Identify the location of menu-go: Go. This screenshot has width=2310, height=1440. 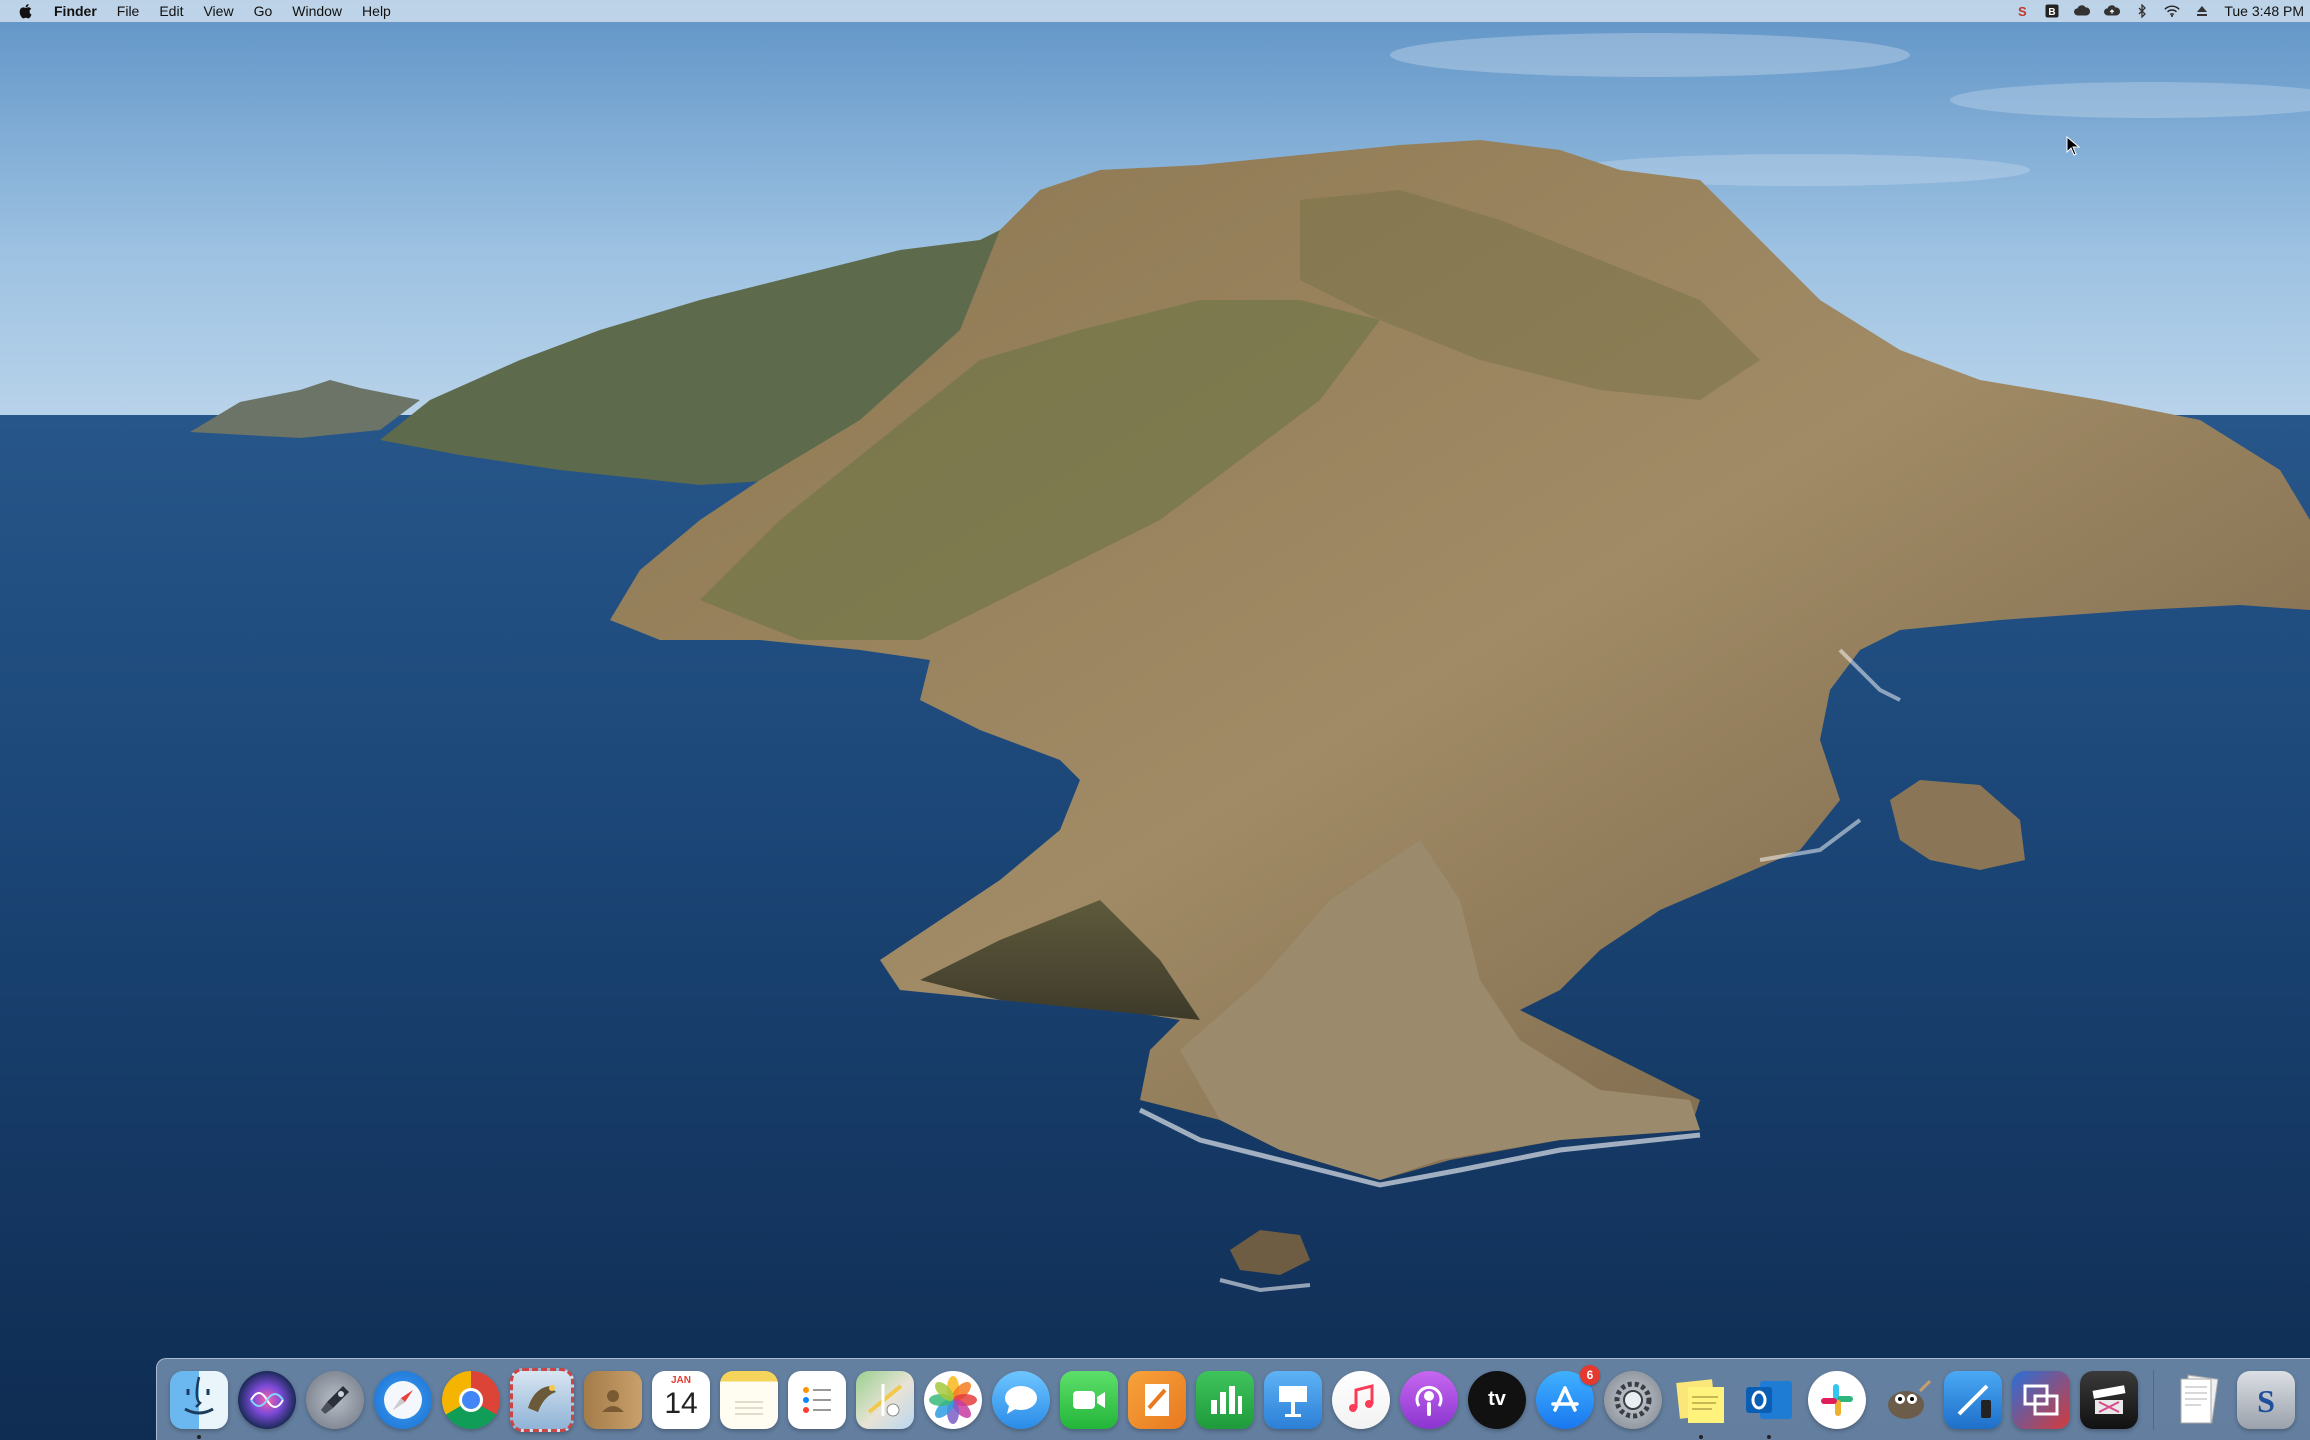
(263, 11).